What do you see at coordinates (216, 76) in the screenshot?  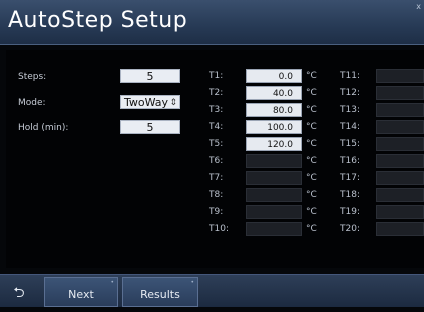 I see `temp-label: T1:` at bounding box center [216, 76].